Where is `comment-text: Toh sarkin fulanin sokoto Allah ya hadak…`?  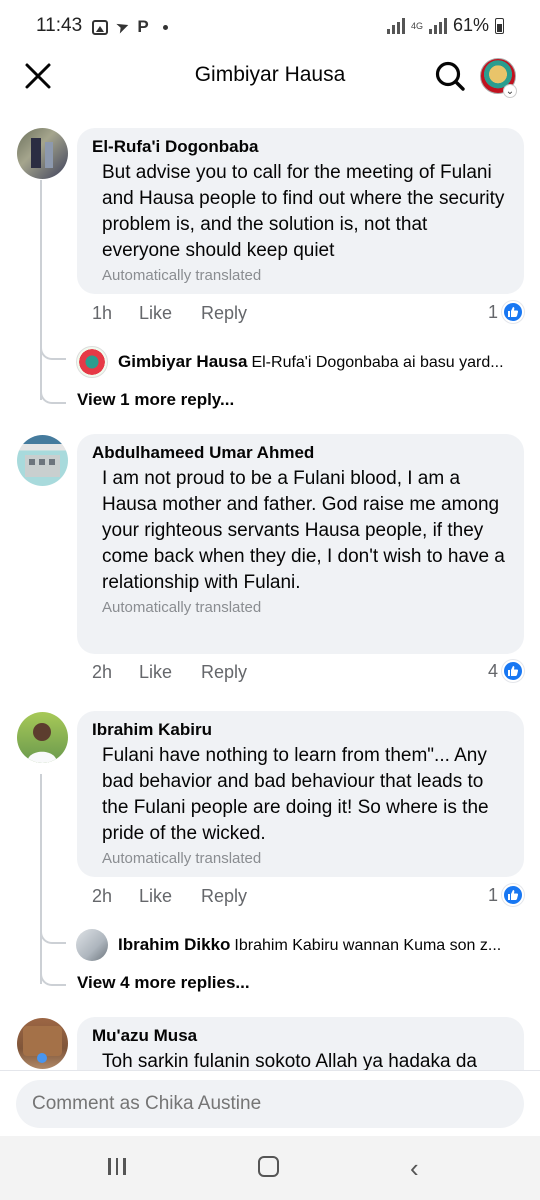
comment-text: Toh sarkin fulanin sokoto Allah ya hadak… is located at coordinates (289, 1060).